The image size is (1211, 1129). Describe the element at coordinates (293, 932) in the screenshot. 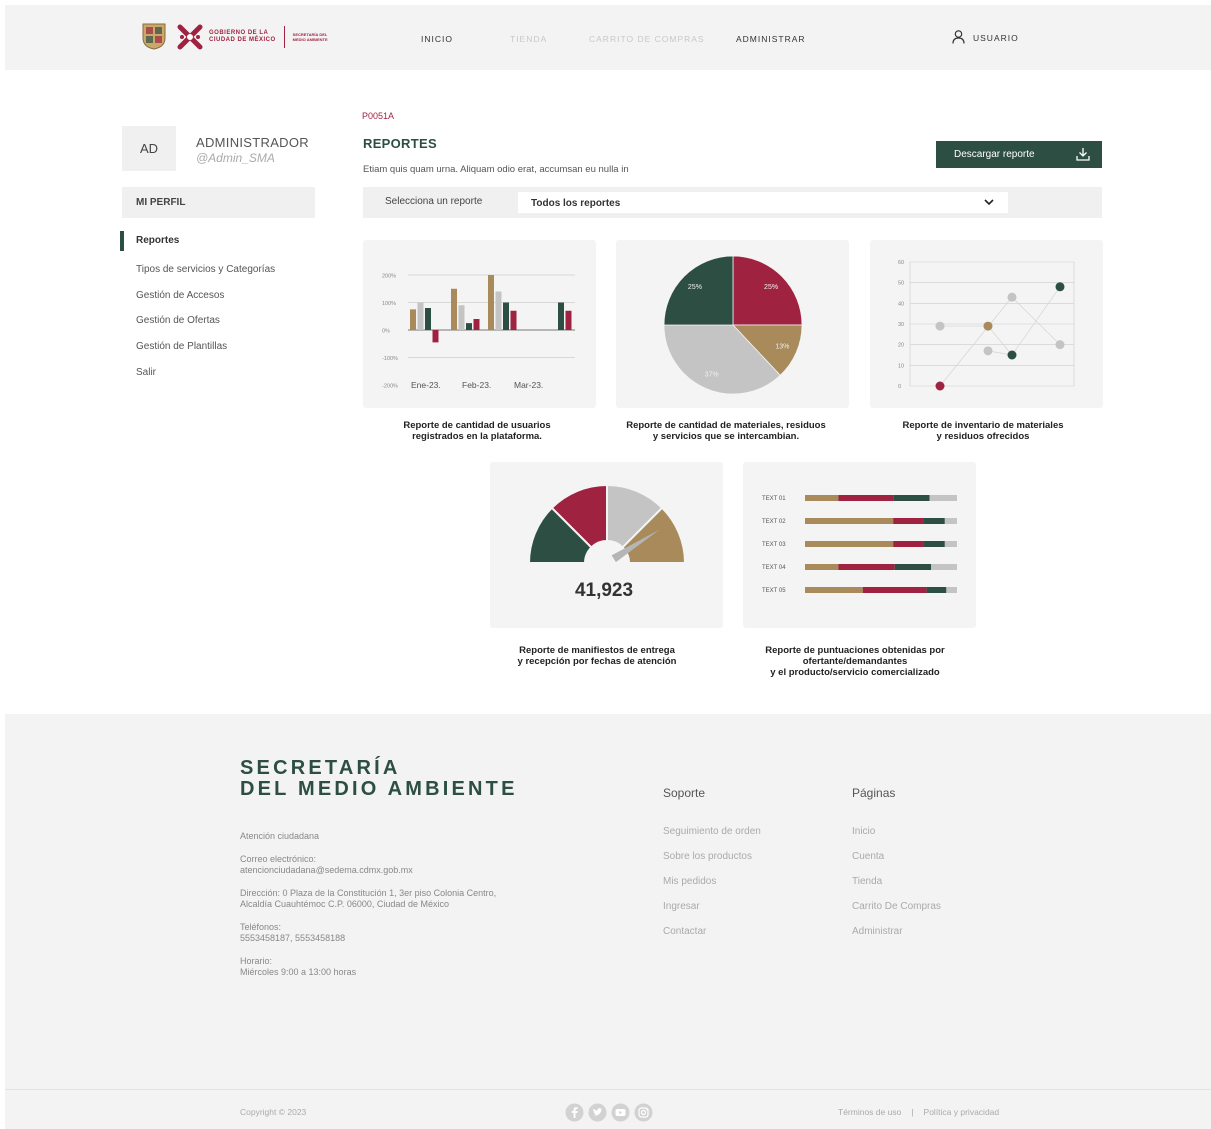

I see `footer-phones: Teléfonos: 5553458187, 5553458188` at that location.